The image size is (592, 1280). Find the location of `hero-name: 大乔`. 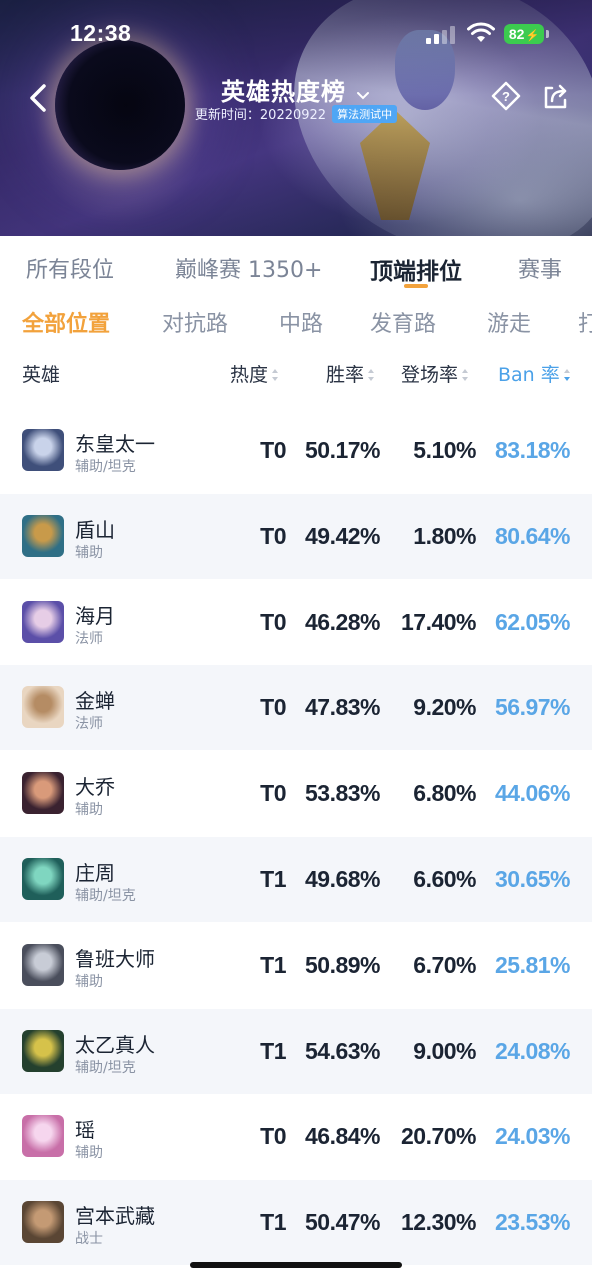

hero-name: 大乔 is located at coordinates (95, 787).